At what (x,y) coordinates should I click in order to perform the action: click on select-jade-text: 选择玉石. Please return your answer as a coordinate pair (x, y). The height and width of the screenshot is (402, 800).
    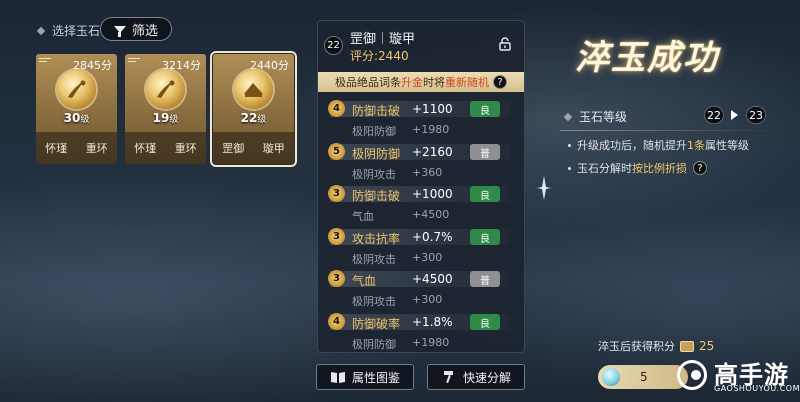
    Looking at the image, I should click on (76, 31).